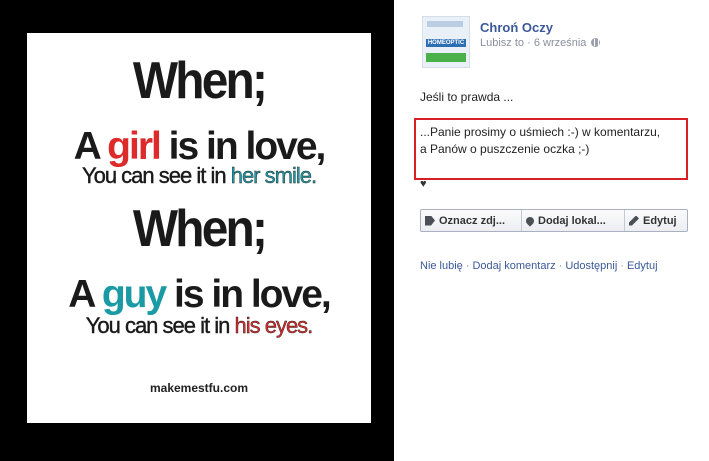  What do you see at coordinates (591, 266) in the screenshot?
I see `share-link: Udostępnij` at bounding box center [591, 266].